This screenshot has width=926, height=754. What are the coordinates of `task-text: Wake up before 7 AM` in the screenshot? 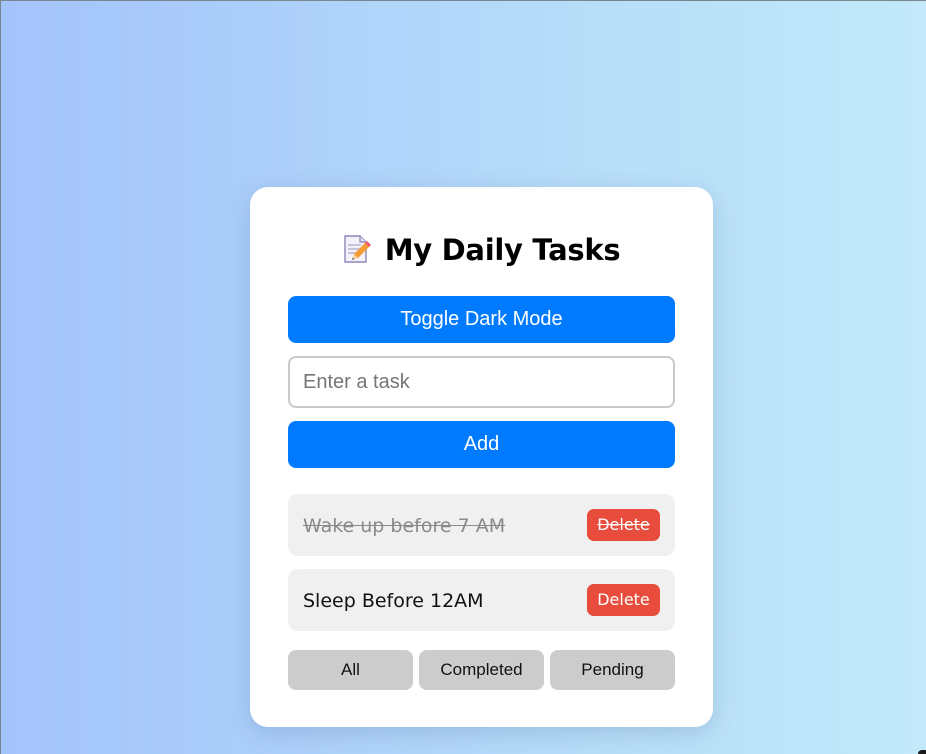 It's located at (404, 525).